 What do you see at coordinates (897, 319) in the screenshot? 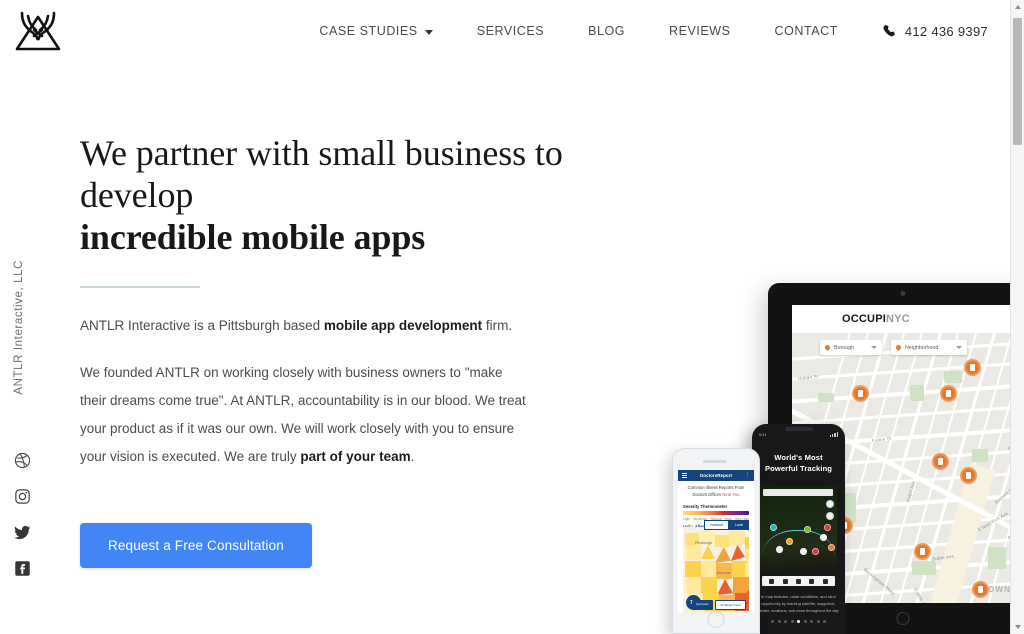
I see `occupi-brand-grey: NYC` at bounding box center [897, 319].